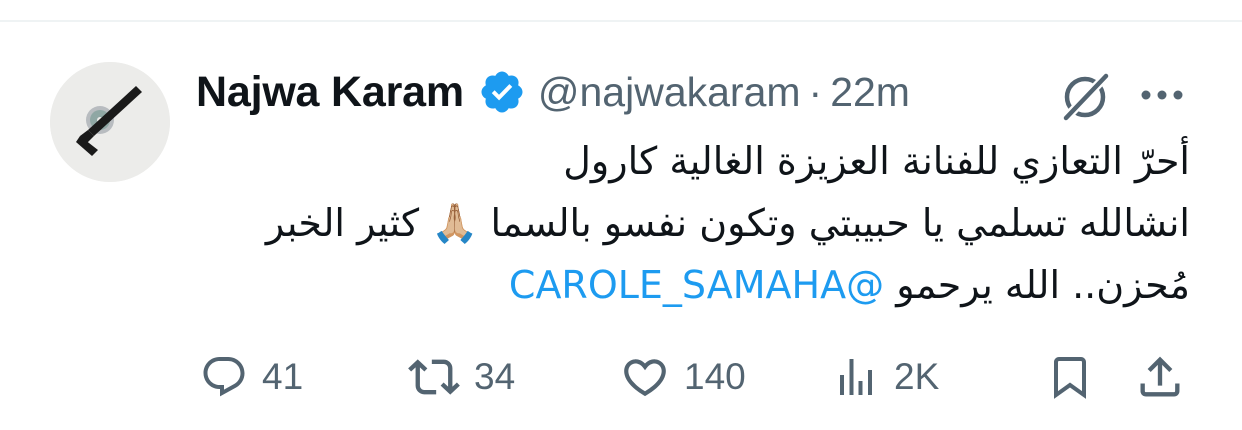 This screenshot has height=430, width=1242. I want to click on share-icon, so click(1160, 376).